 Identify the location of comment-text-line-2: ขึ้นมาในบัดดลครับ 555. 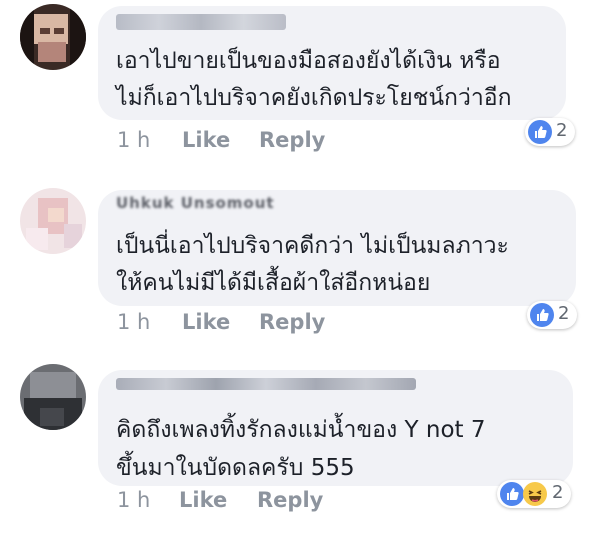
(235, 468).